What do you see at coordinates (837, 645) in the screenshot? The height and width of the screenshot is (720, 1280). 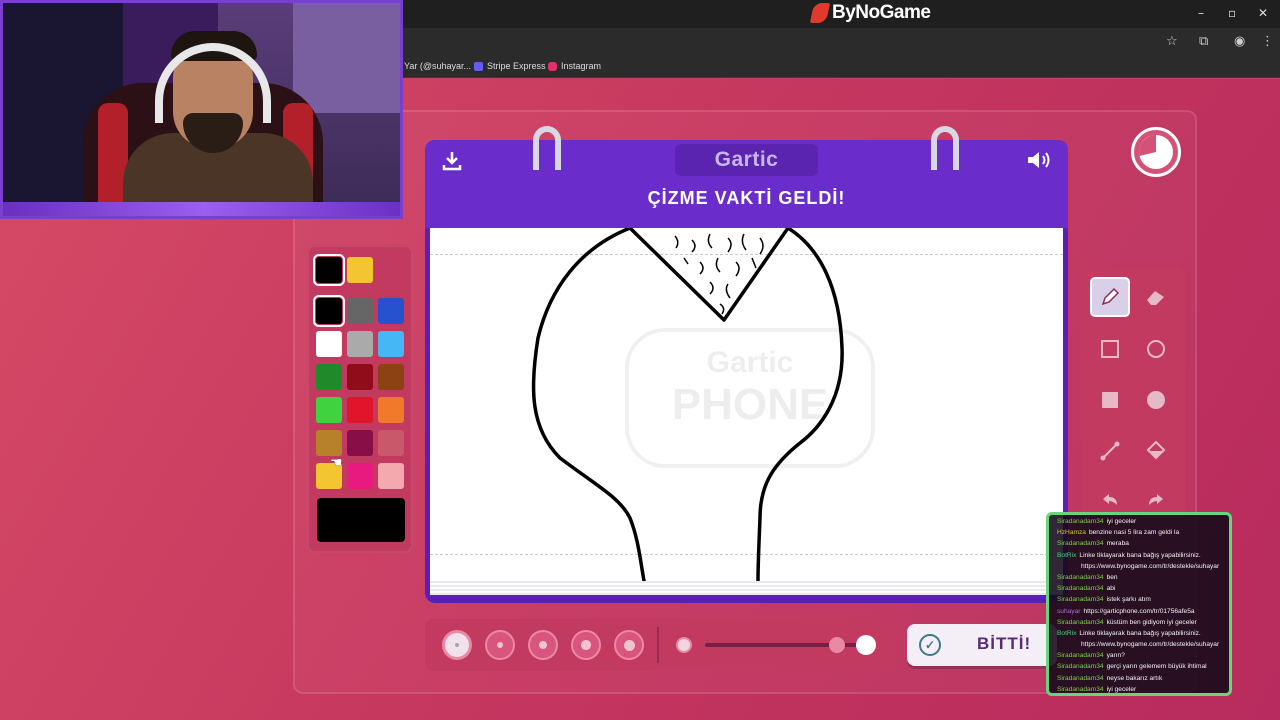 I see `opacity-slider-handle` at bounding box center [837, 645].